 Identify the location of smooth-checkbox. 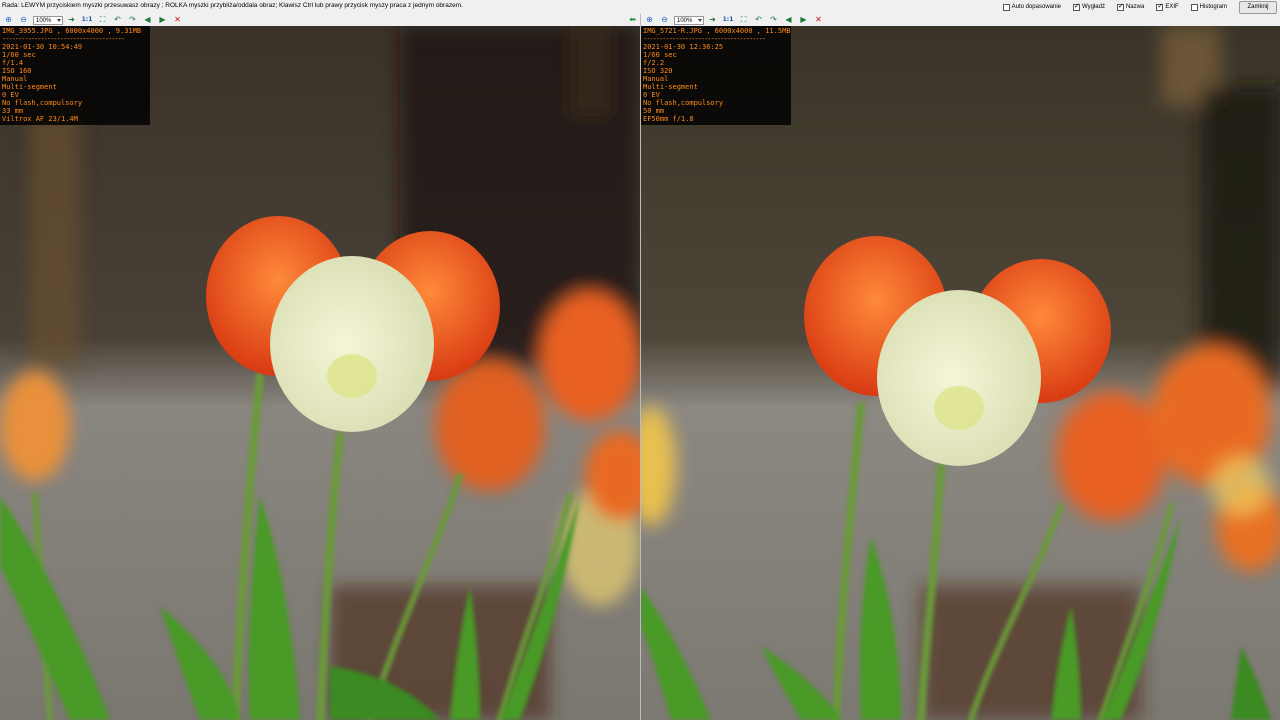
(1076, 6).